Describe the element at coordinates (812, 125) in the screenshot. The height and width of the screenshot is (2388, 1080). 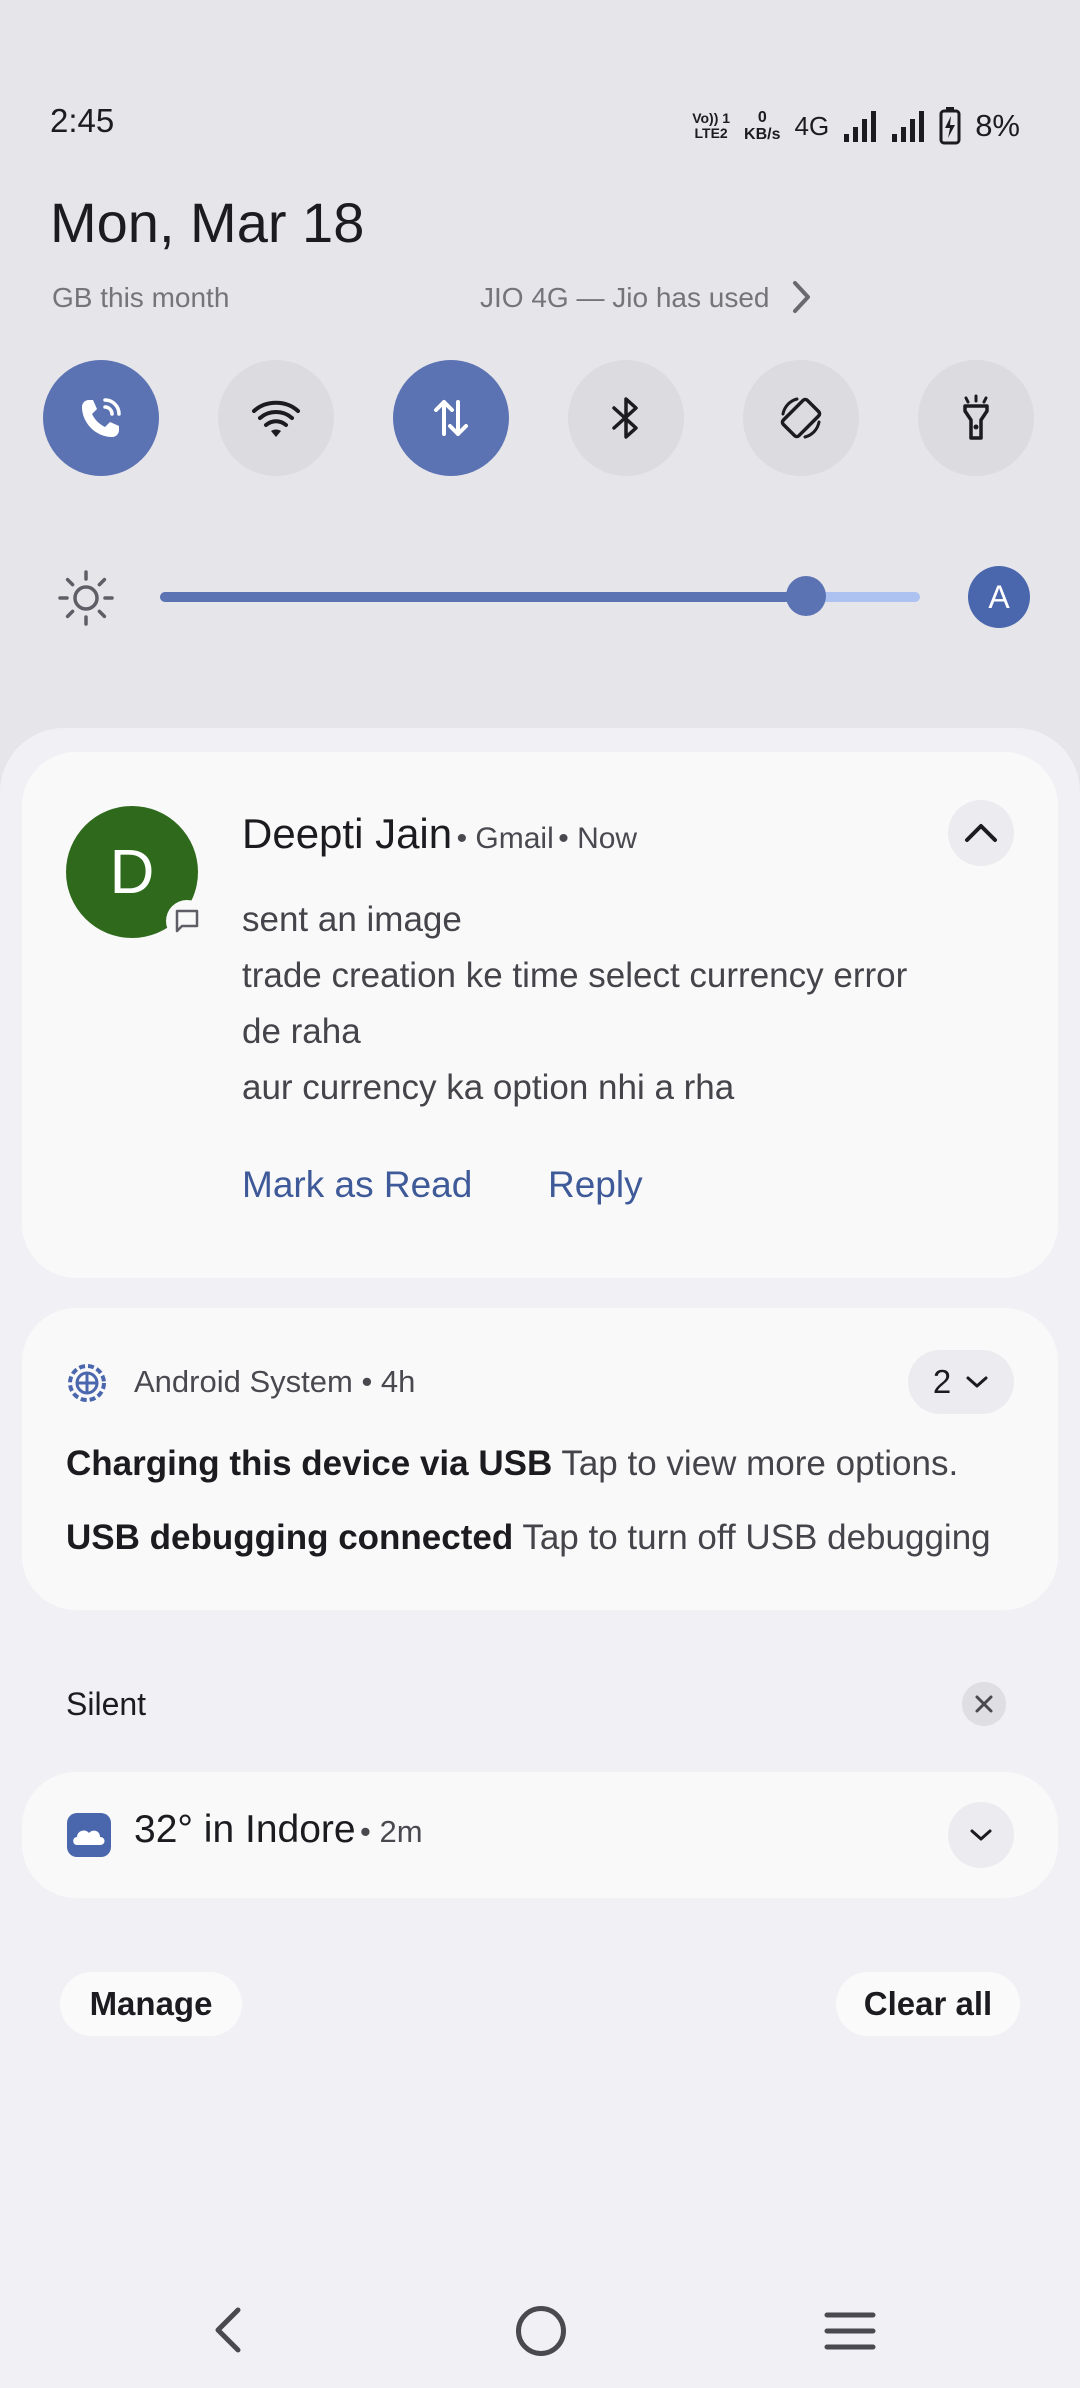
I see `network-type: 4G` at that location.